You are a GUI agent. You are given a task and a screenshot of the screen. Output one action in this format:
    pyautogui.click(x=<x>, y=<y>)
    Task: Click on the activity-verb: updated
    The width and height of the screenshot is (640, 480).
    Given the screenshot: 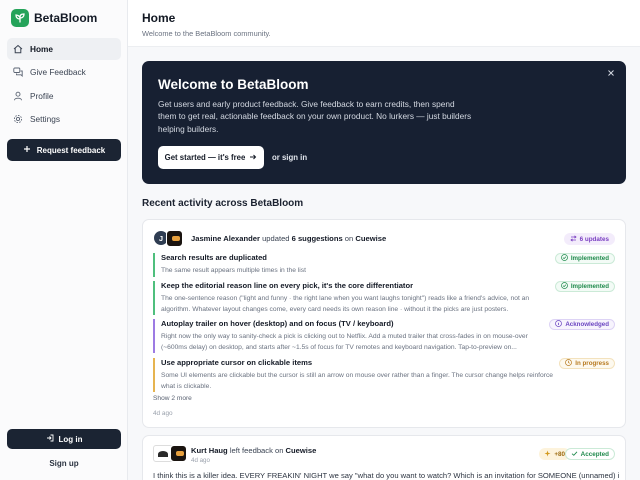 What is the action you would take?
    pyautogui.click(x=275, y=238)
    